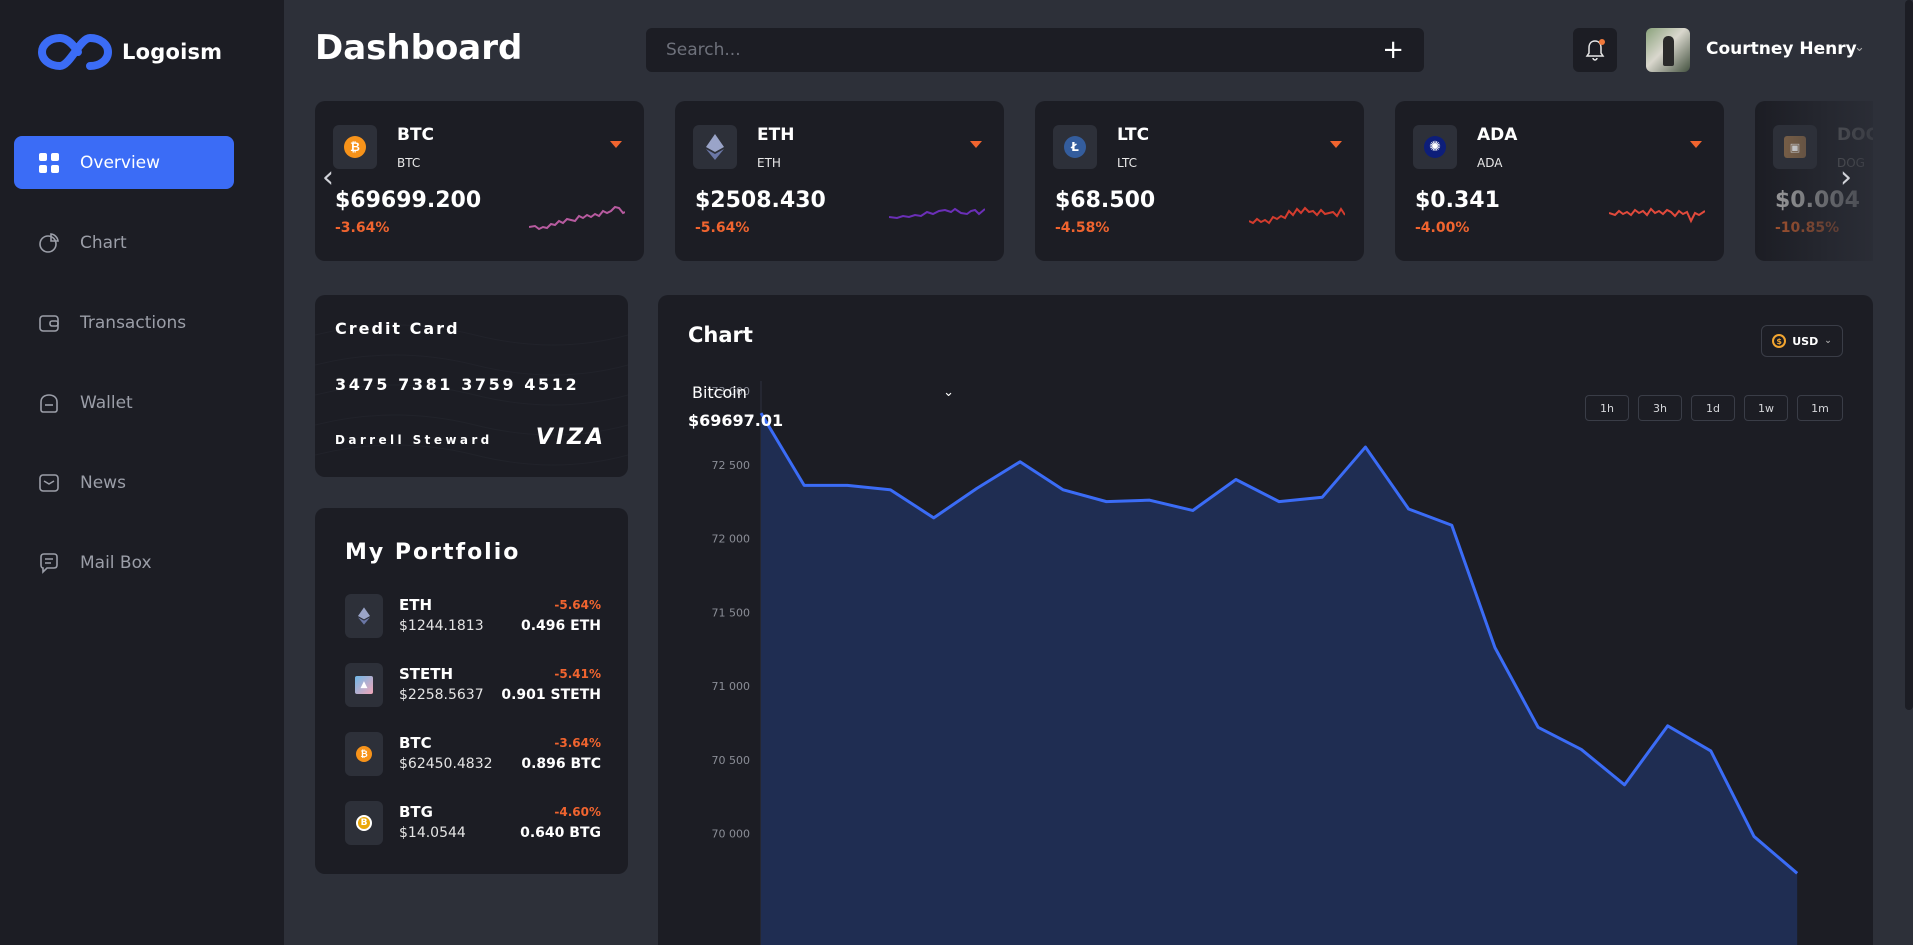 This screenshot has height=945, width=1913. I want to click on user-name: Courtney Henry, so click(1781, 49).